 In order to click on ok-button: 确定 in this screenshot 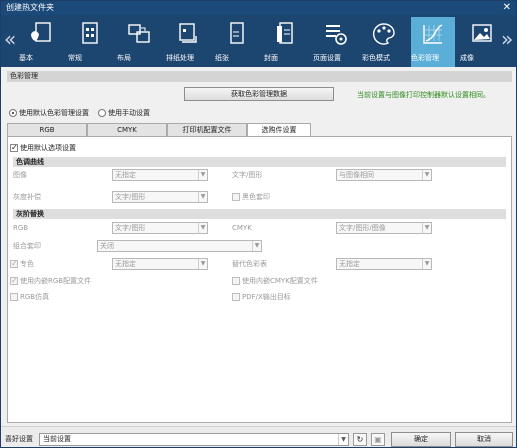, I will do `click(421, 439)`.